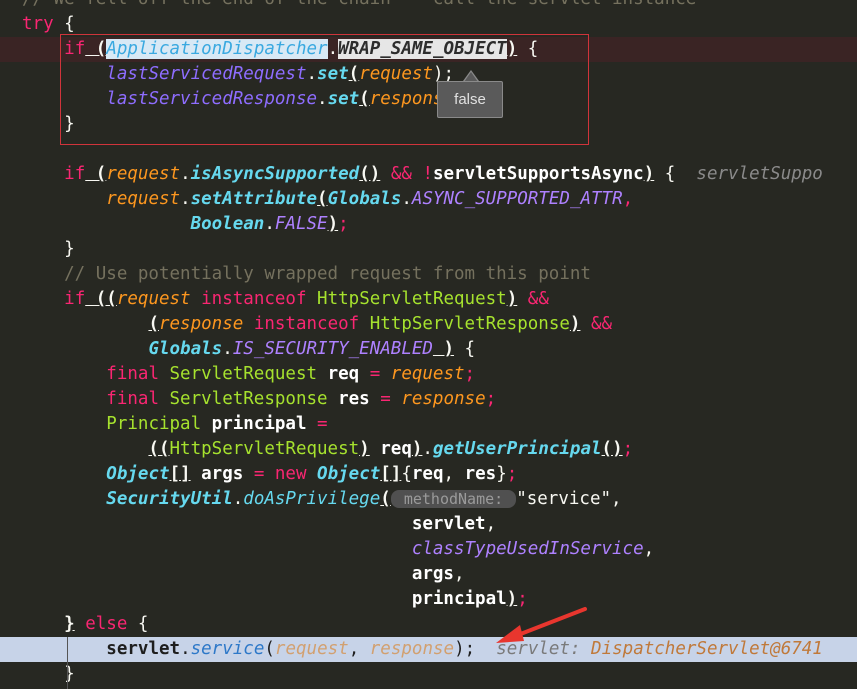 The width and height of the screenshot is (857, 689). What do you see at coordinates (412, 649) in the screenshot?
I see `code-token: response` at bounding box center [412, 649].